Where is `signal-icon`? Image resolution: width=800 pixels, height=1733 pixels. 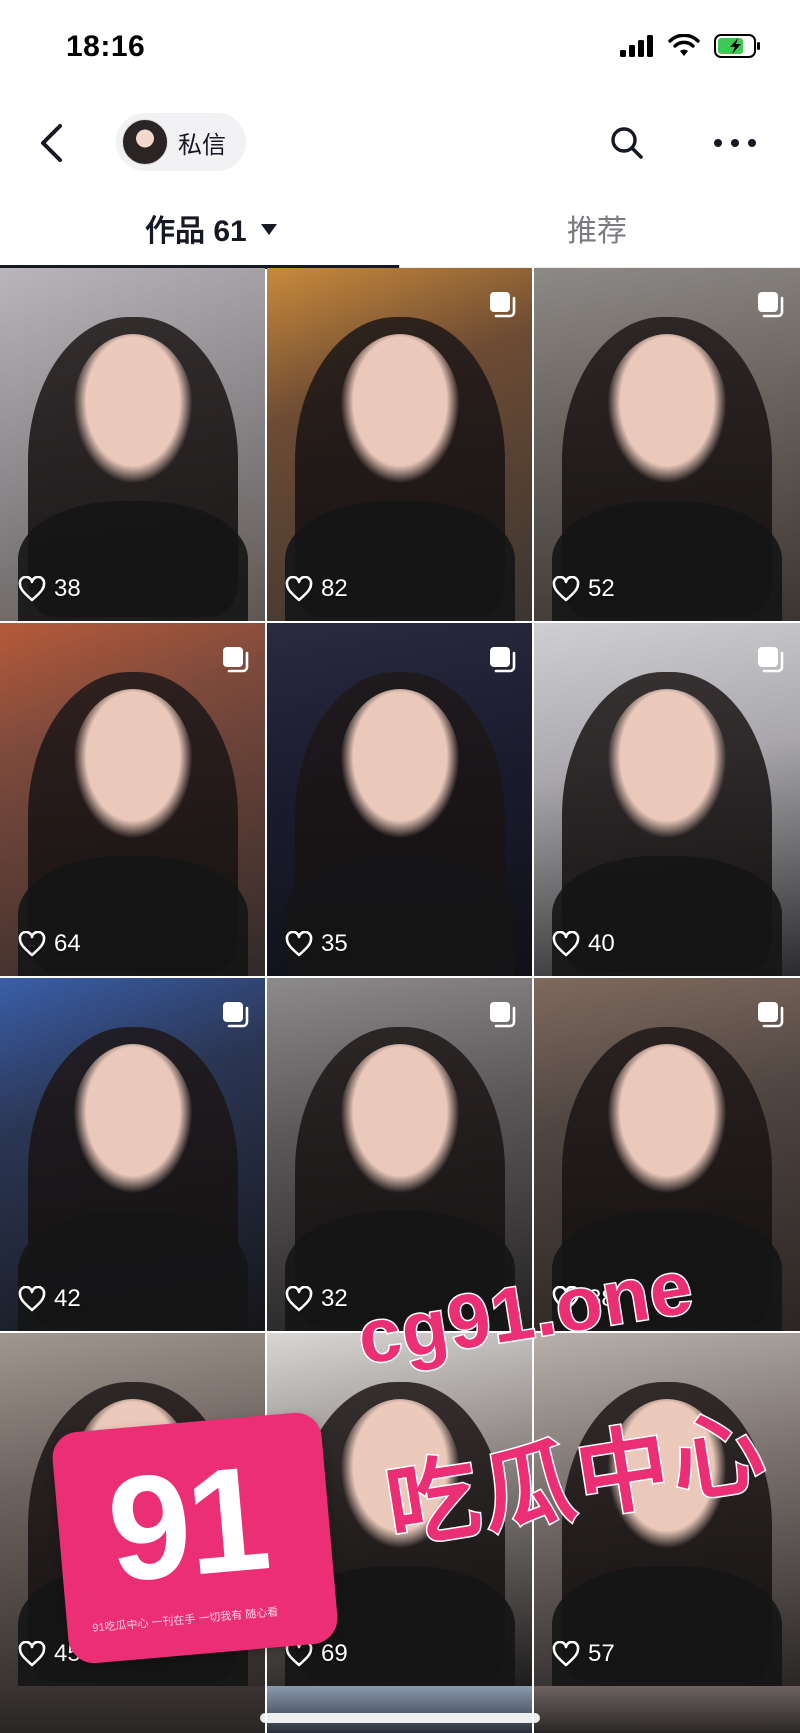
signal-icon is located at coordinates (636, 46).